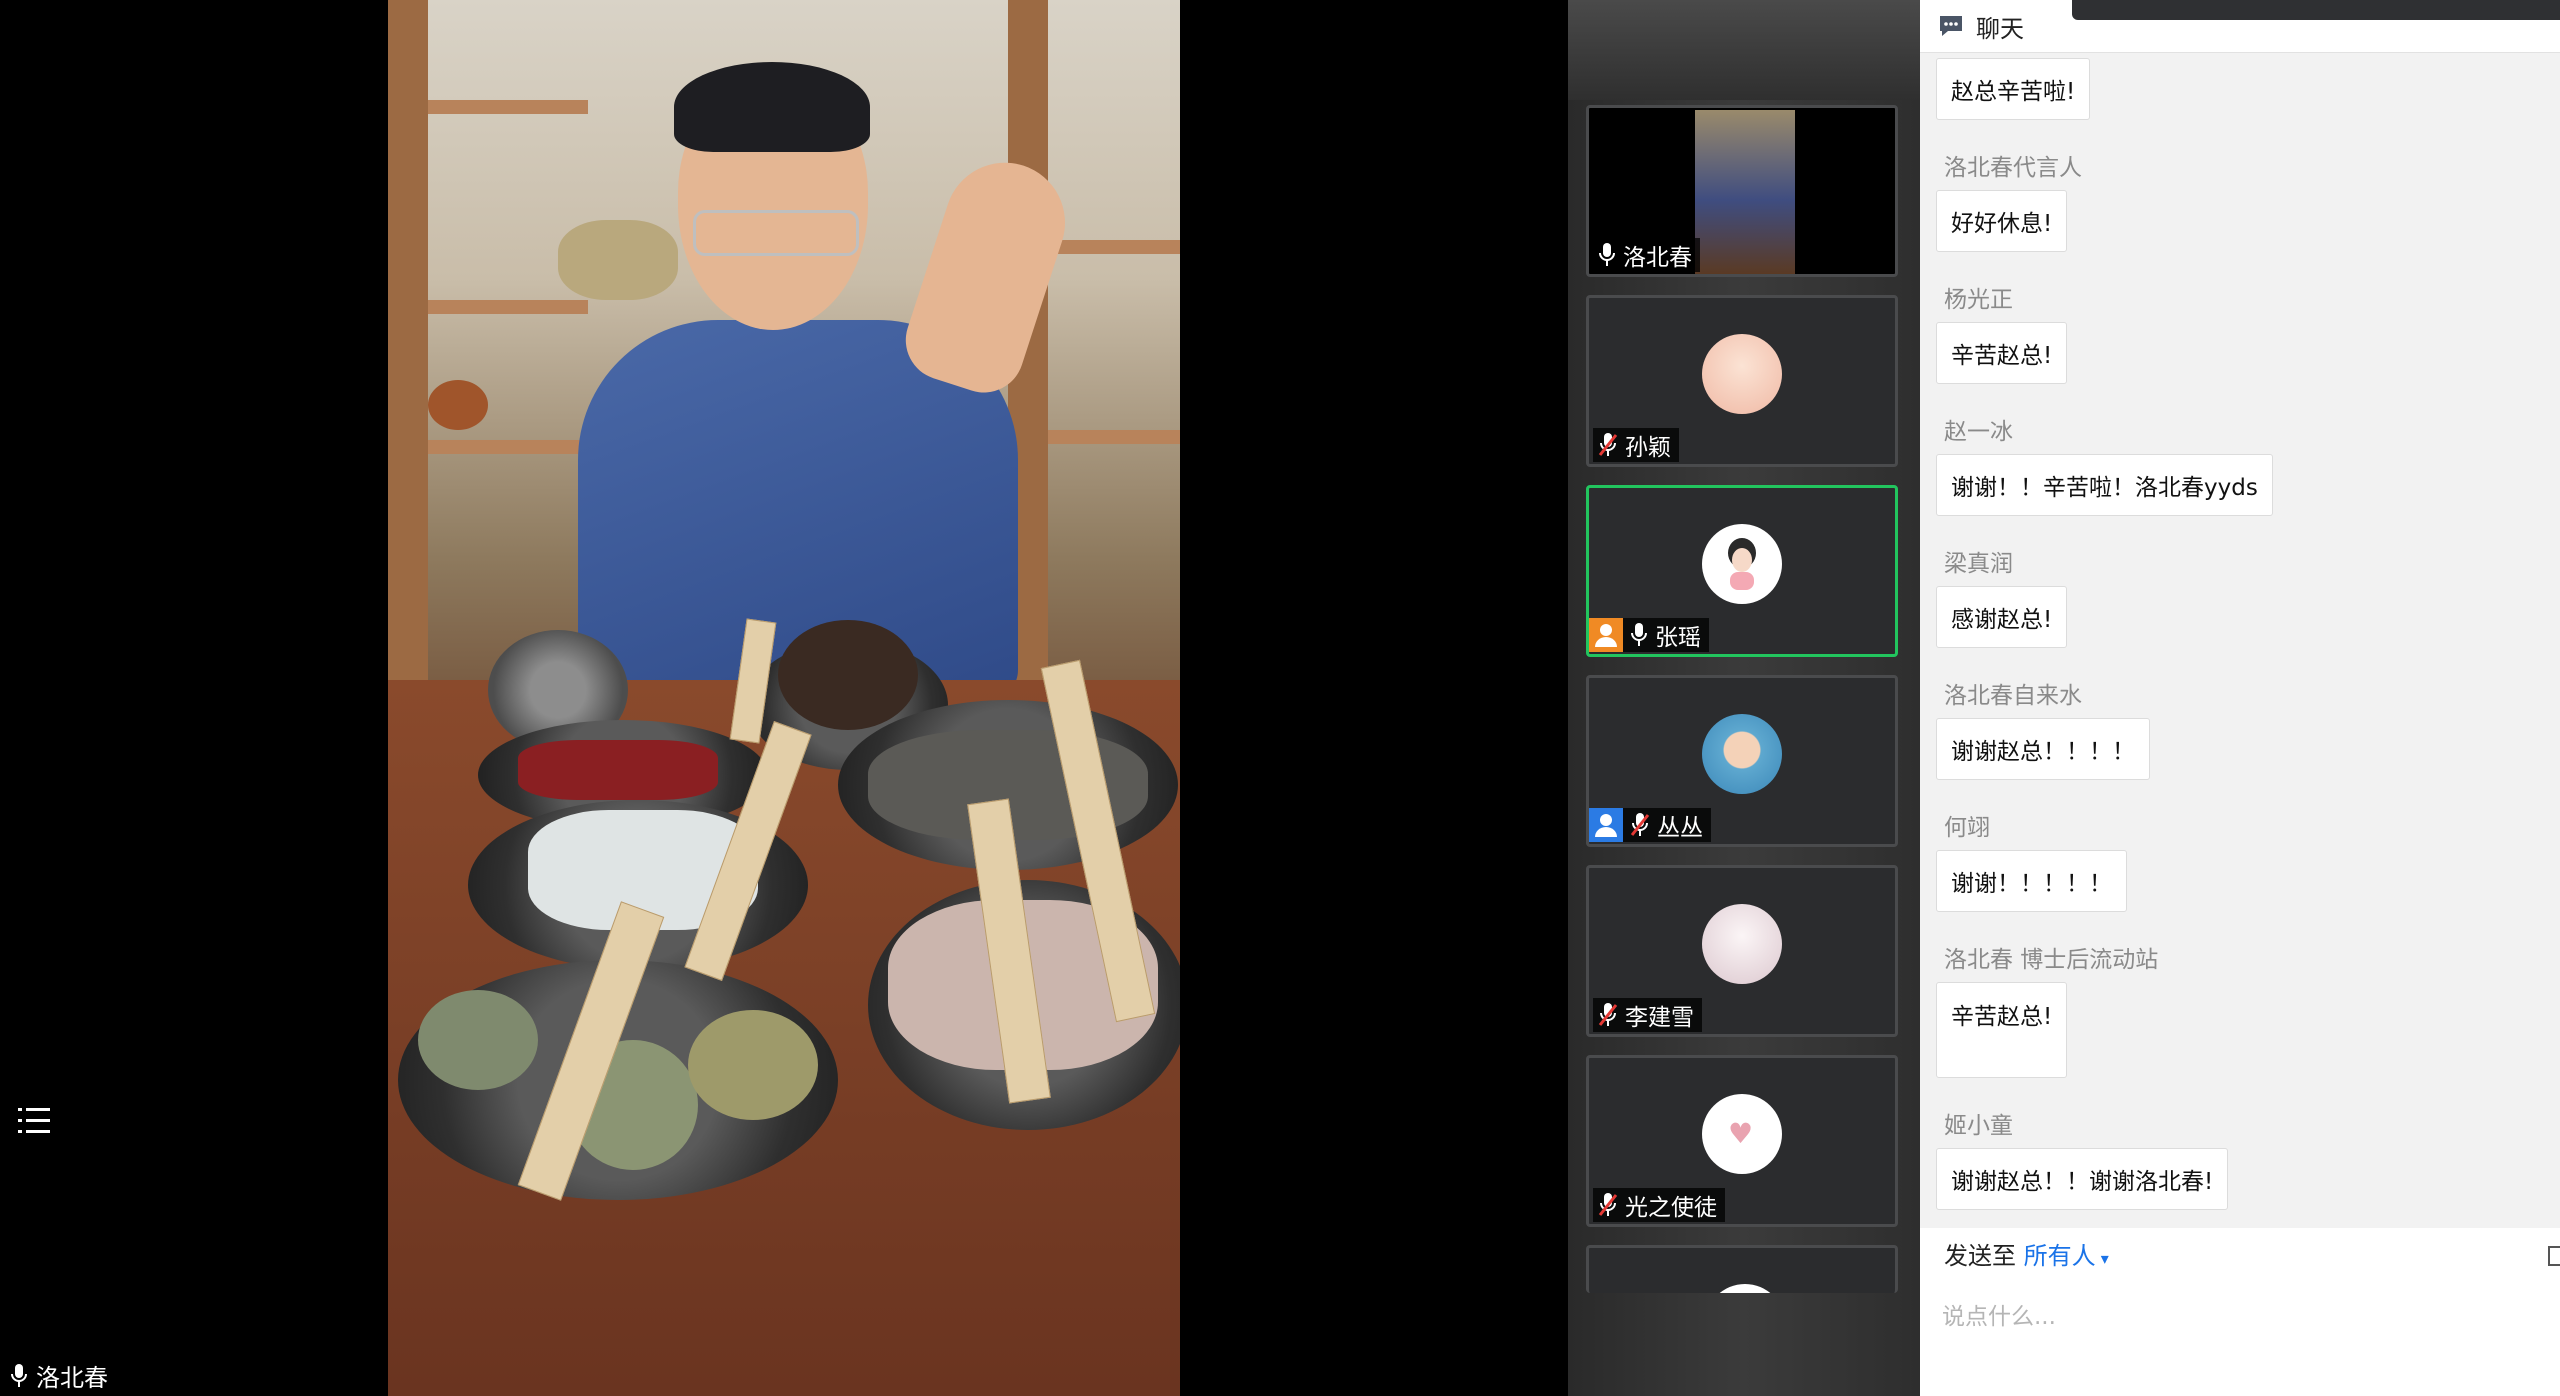 Image resolution: width=2560 pixels, height=1396 pixels. I want to click on participant-tile: 李建雪, so click(1742, 951).